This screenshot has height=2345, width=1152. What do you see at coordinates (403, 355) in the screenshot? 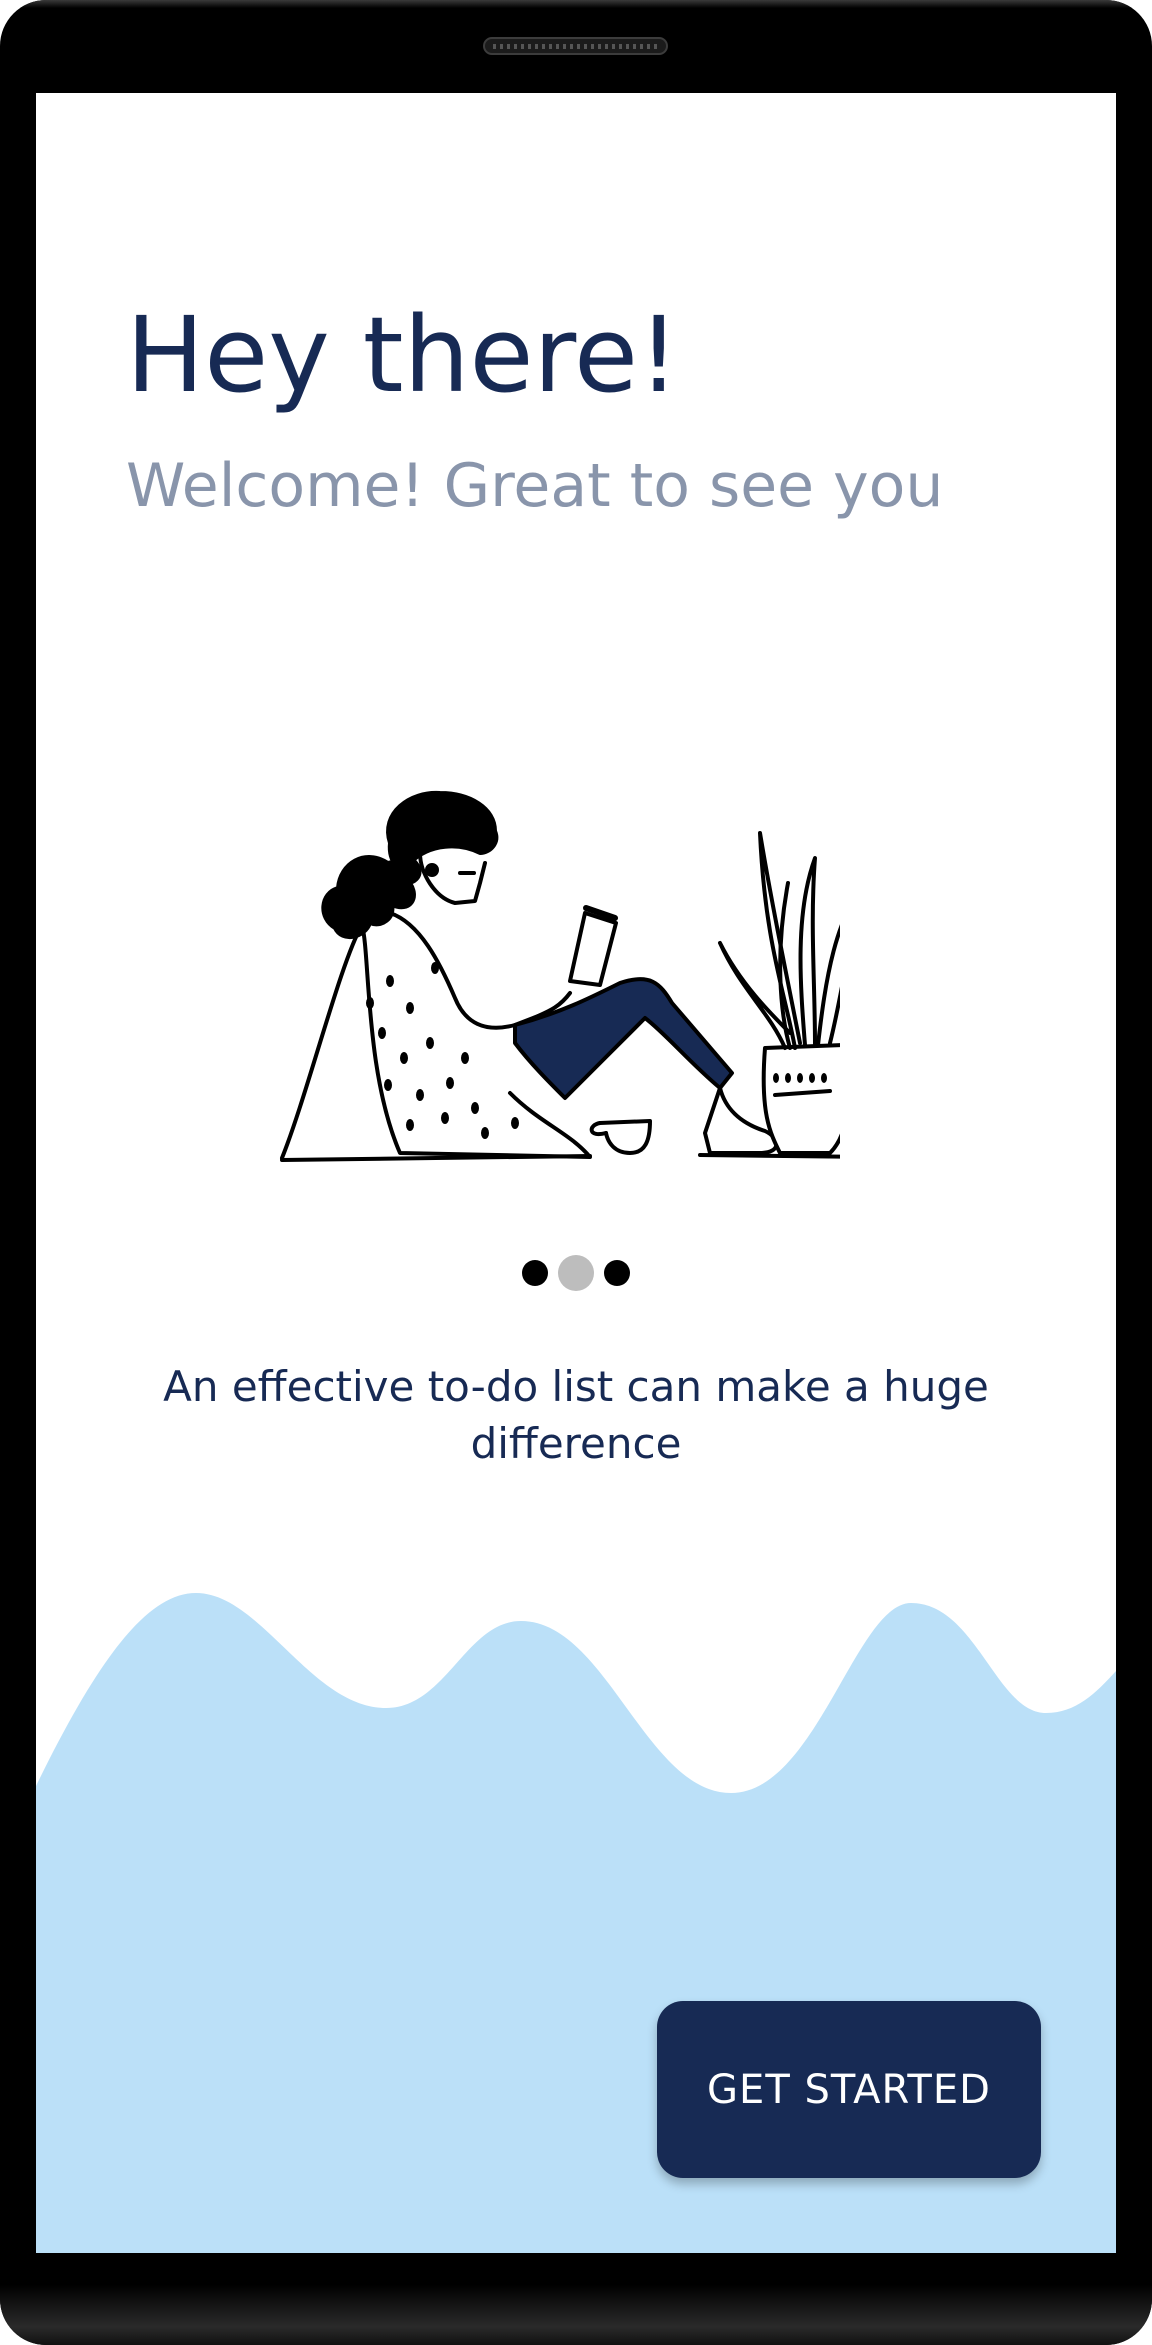
I see `page-title: Hey there!` at bounding box center [403, 355].